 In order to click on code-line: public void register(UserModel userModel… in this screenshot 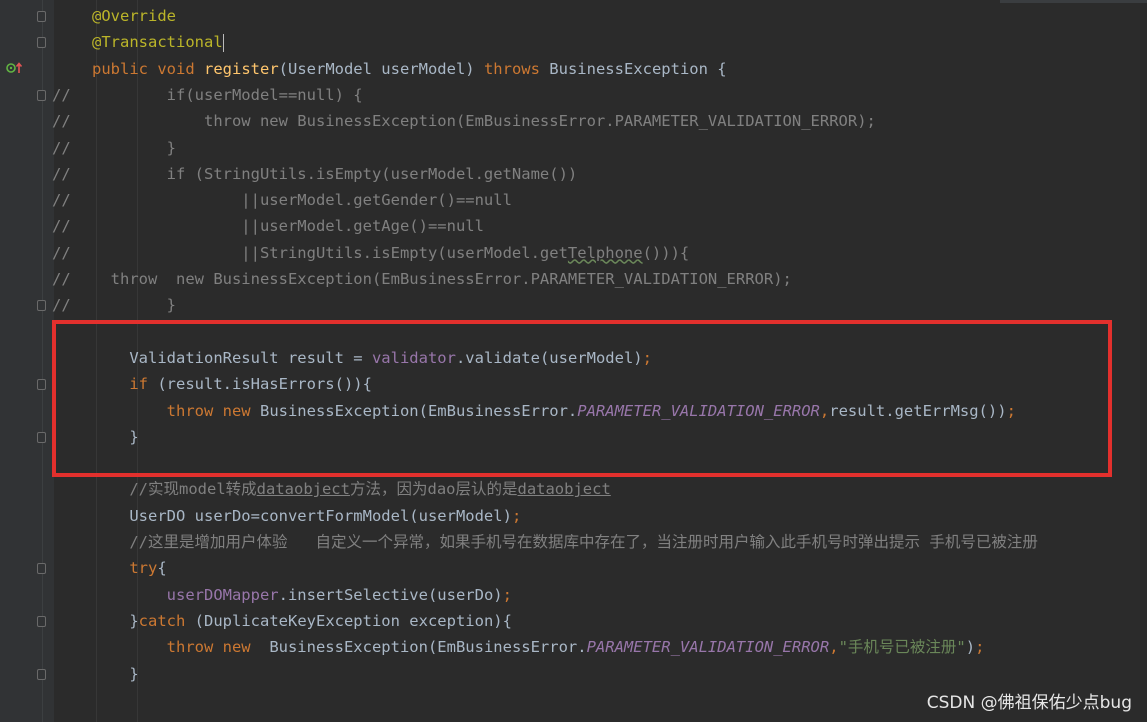, I will do `click(573, 69)`.